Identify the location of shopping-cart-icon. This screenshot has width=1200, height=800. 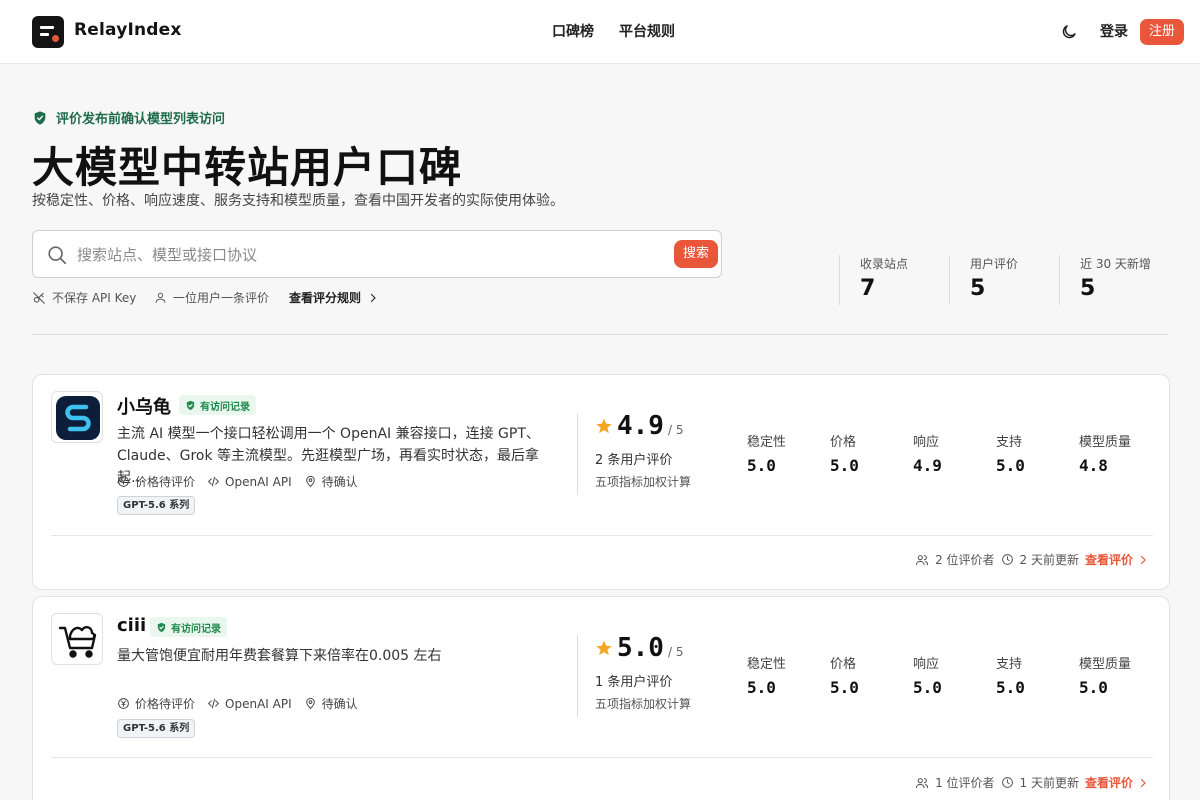
(77, 641).